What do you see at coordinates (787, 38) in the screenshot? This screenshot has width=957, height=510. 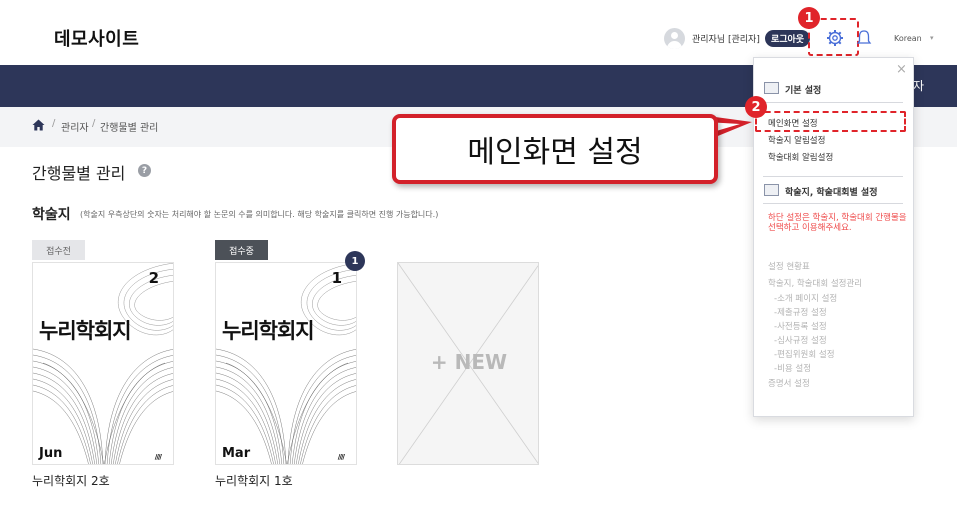 I see `logout-button: 로그아웃` at bounding box center [787, 38].